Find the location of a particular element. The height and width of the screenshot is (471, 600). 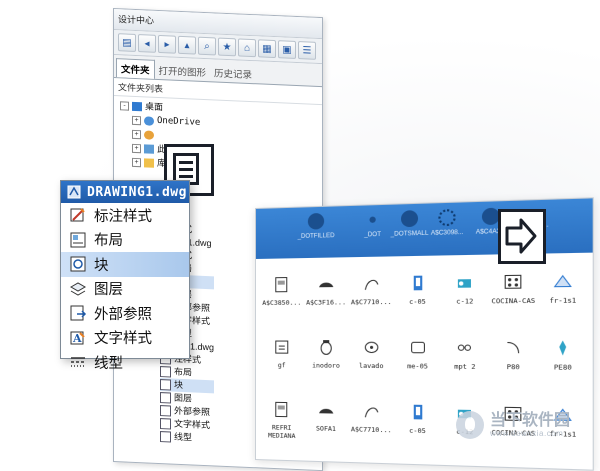

menu-item-label: 文字样式 is located at coordinates (123, 339).